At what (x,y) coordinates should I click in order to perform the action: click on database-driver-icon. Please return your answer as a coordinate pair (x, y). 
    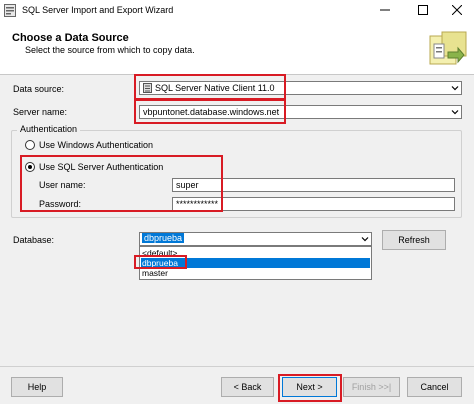
    Looking at the image, I should click on (147, 88).